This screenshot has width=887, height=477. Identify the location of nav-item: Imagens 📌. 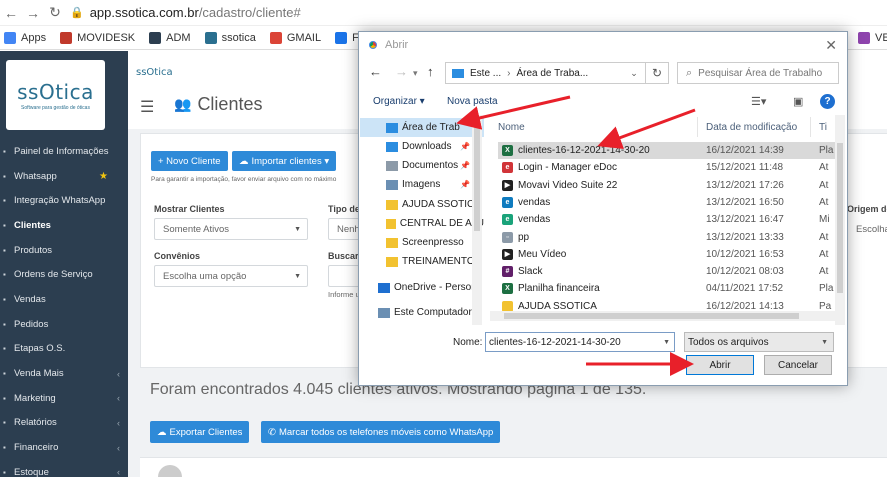
(422, 184).